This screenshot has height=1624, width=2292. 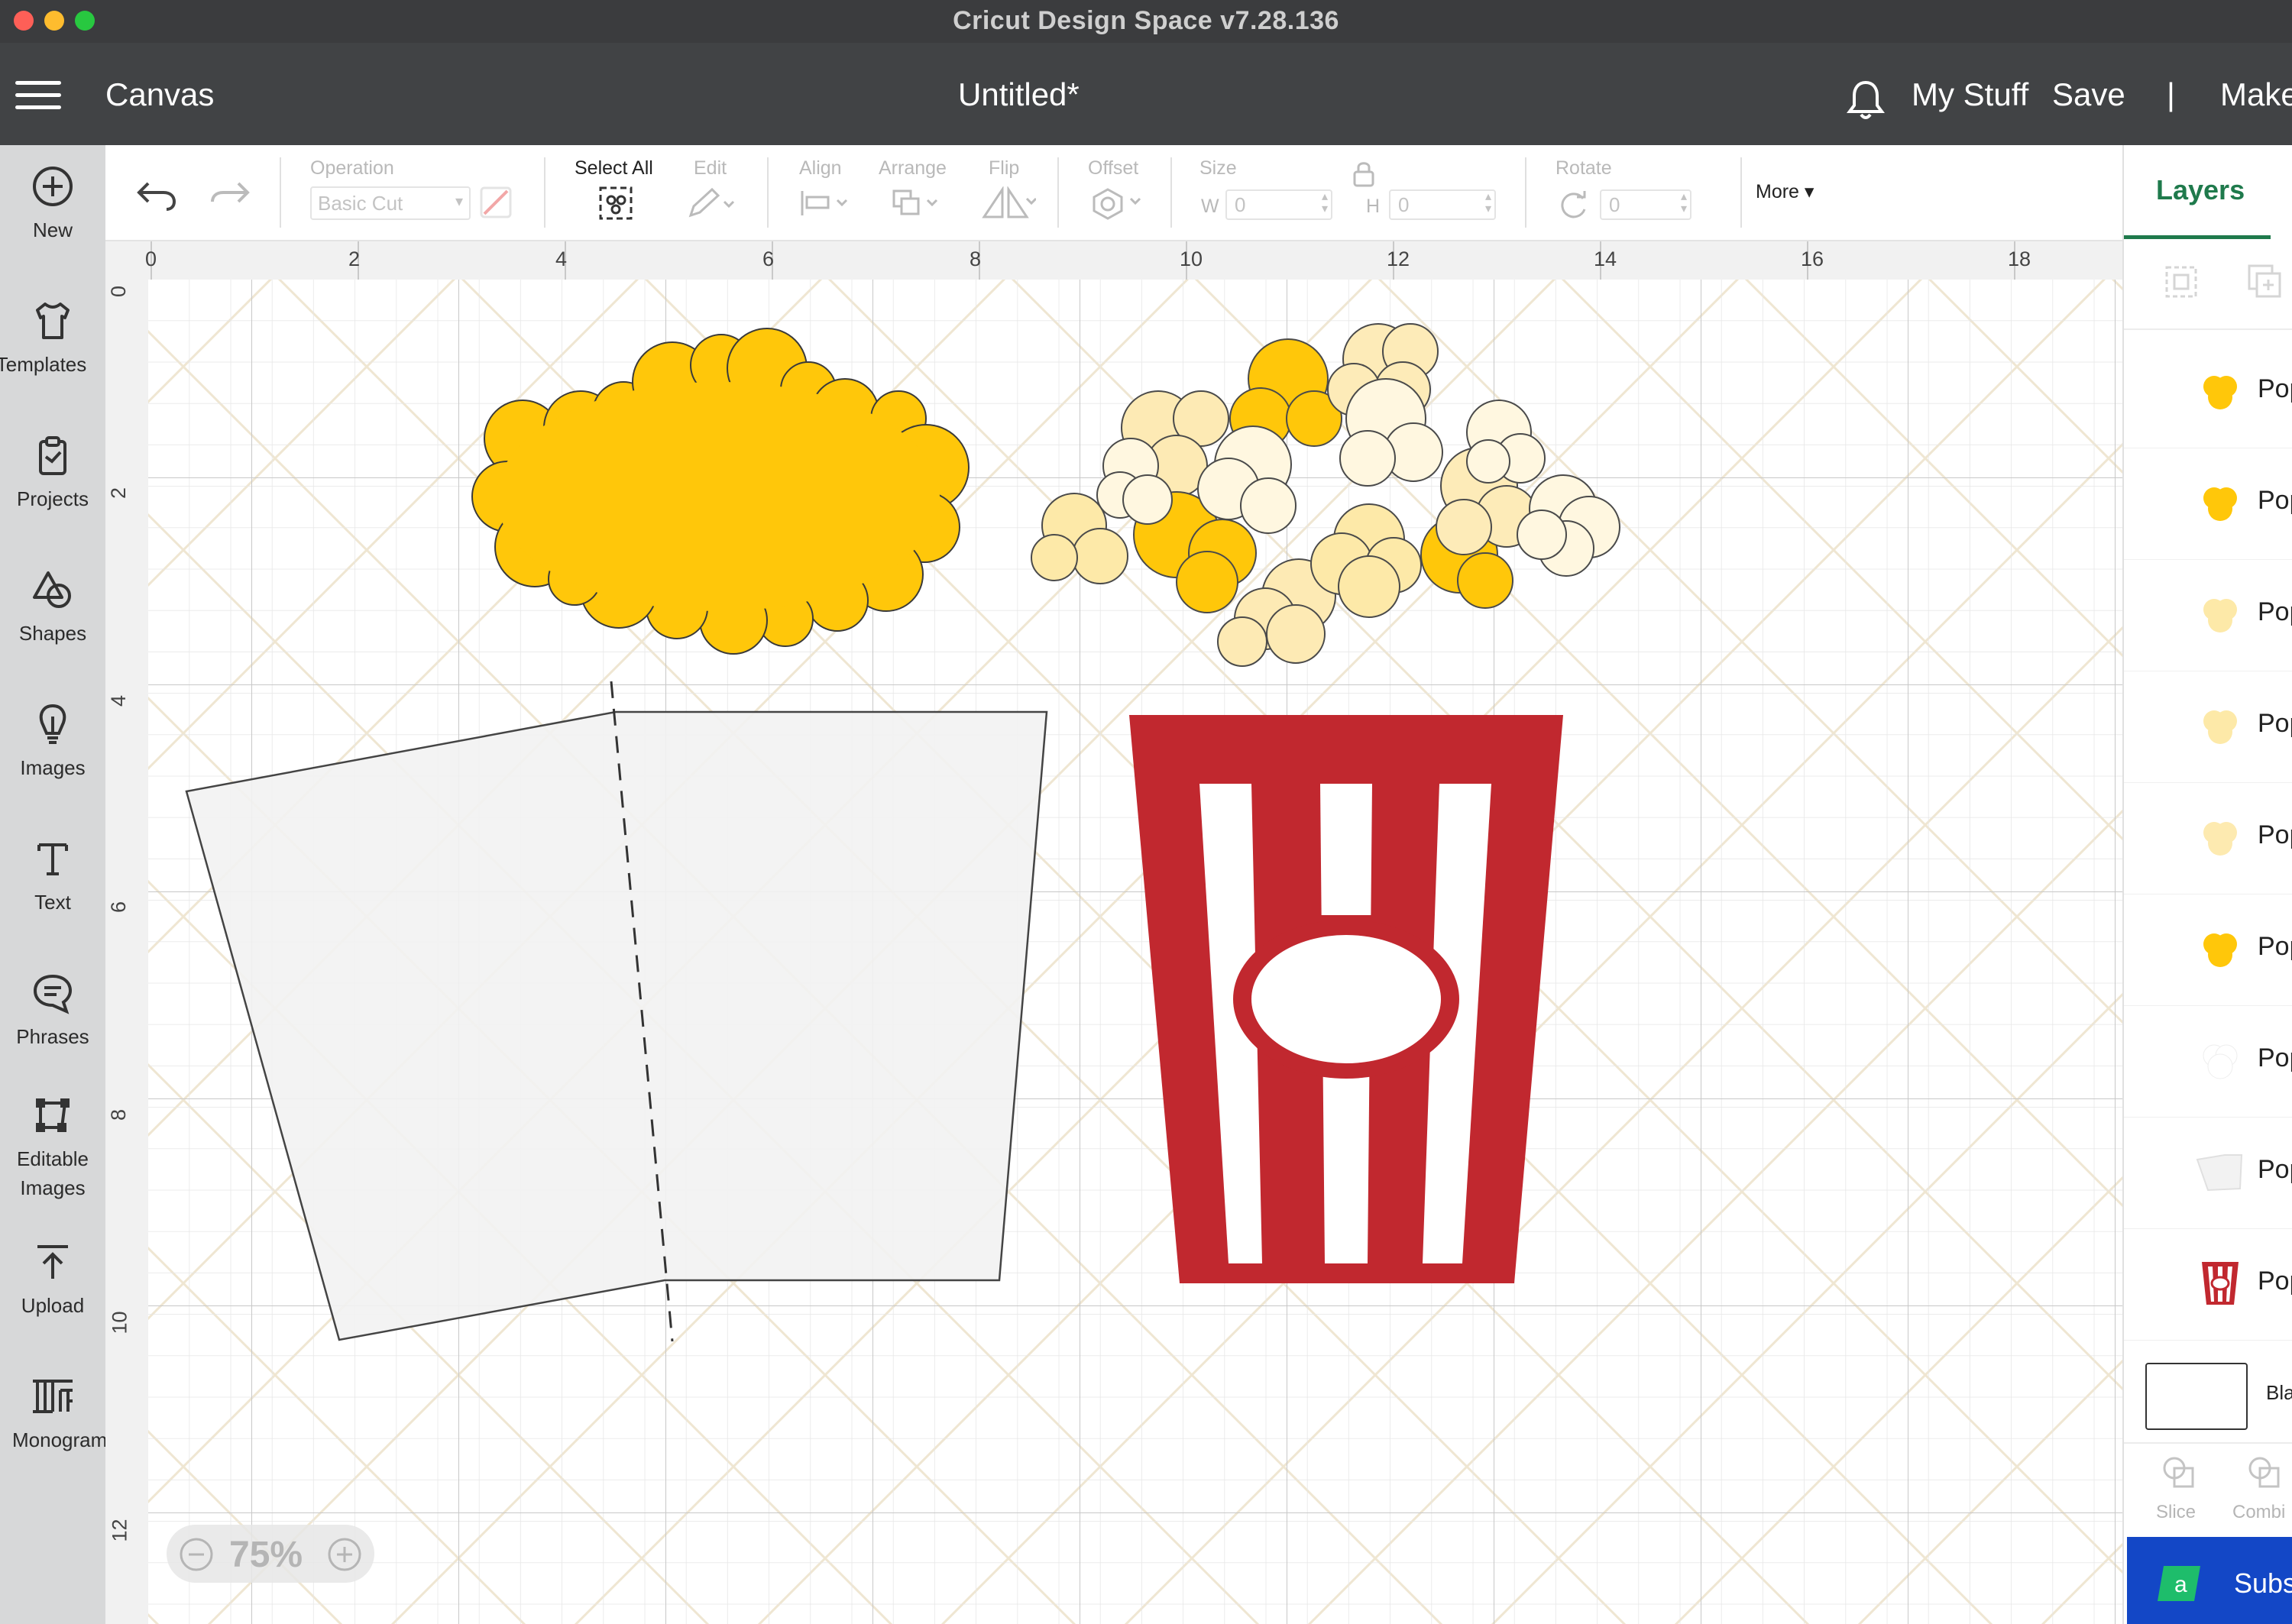 What do you see at coordinates (1218, 168) in the screenshot?
I see `size-label: Size` at bounding box center [1218, 168].